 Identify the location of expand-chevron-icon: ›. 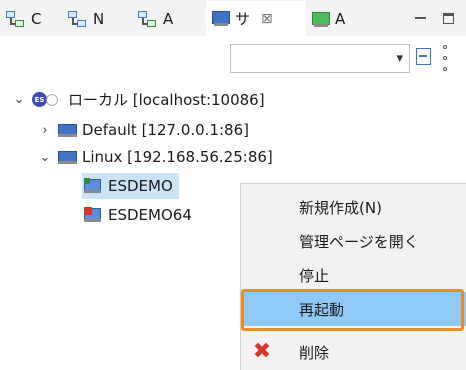
(45, 130).